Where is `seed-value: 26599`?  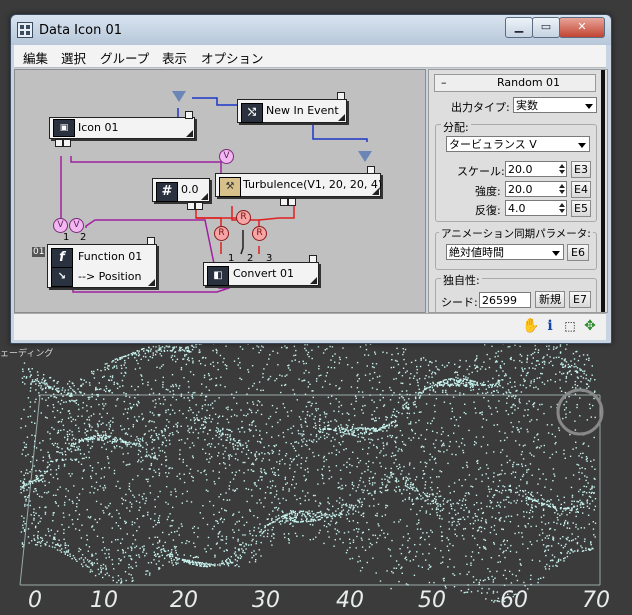 seed-value: 26599 is located at coordinates (499, 300).